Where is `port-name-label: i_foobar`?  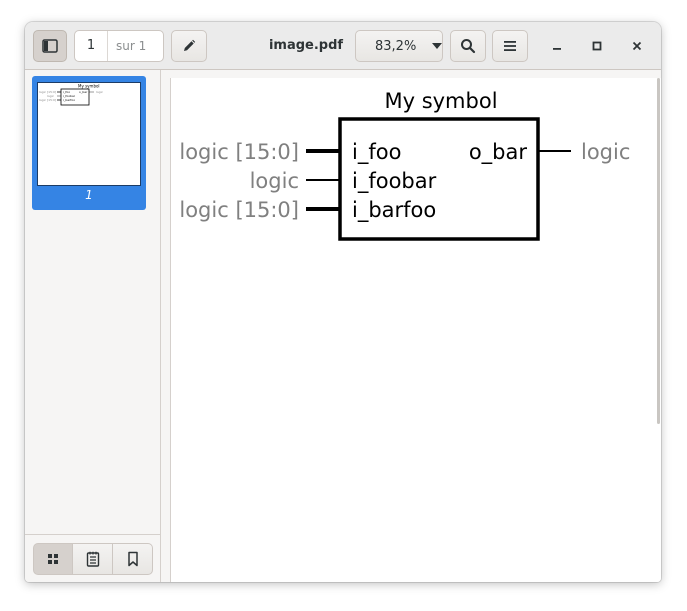 port-name-label: i_foobar is located at coordinates (394, 181).